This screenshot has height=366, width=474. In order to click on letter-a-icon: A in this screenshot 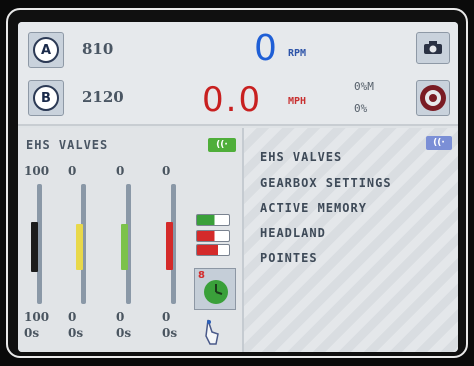, I will do `click(46, 50)`.